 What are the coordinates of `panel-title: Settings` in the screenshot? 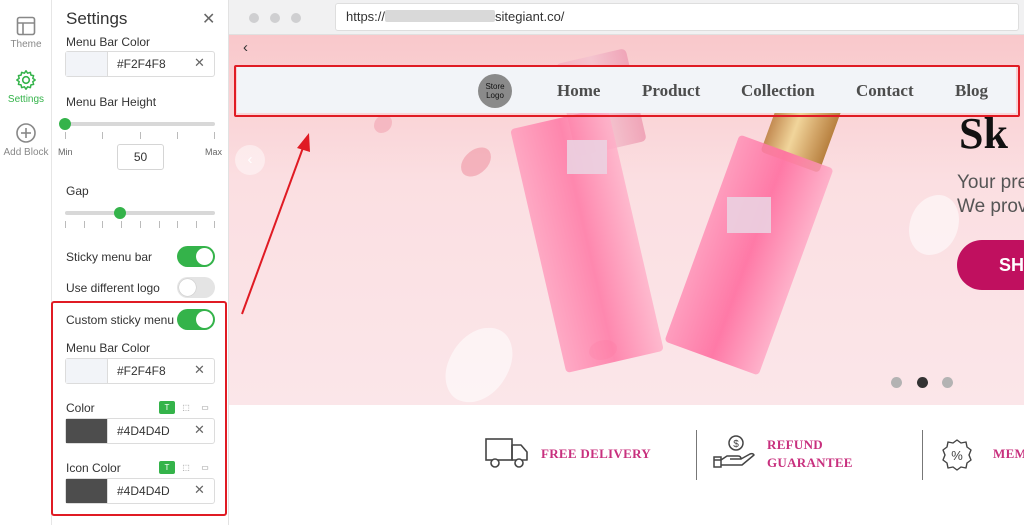 It's located at (97, 18).